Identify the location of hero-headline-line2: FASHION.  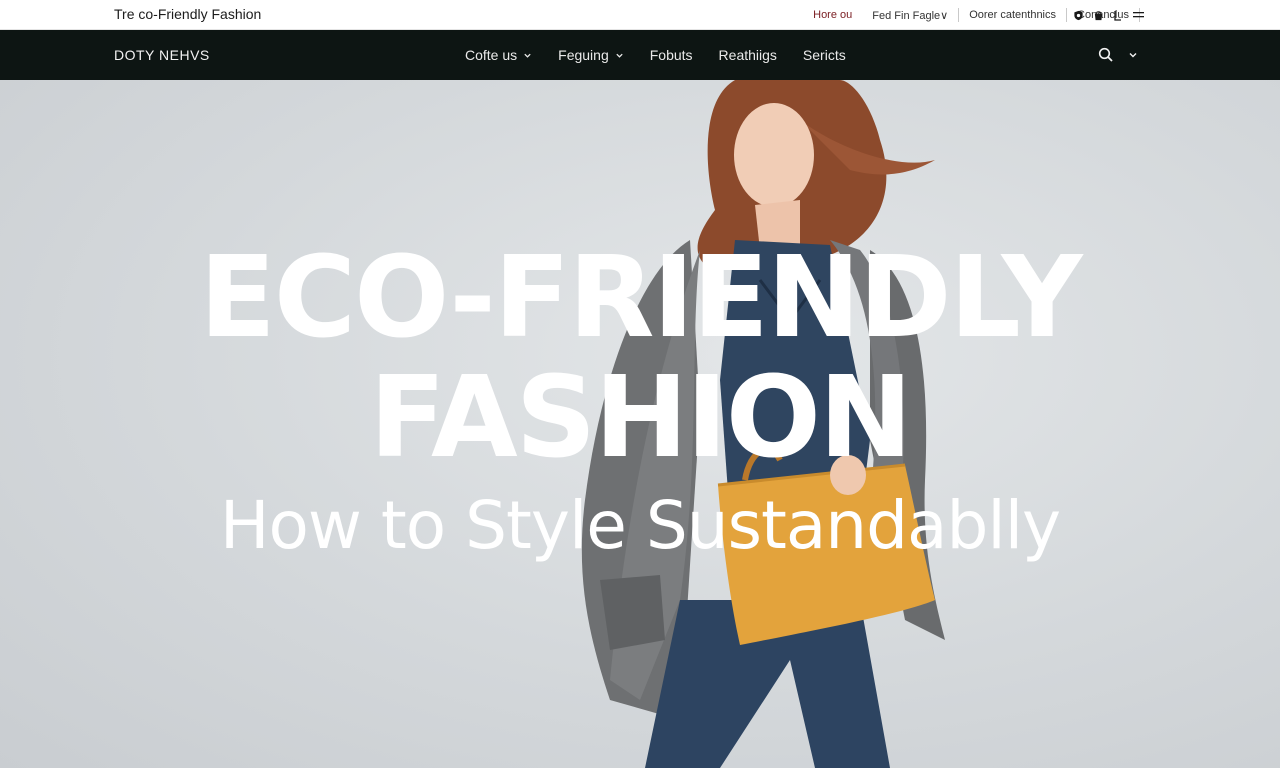
(640, 418).